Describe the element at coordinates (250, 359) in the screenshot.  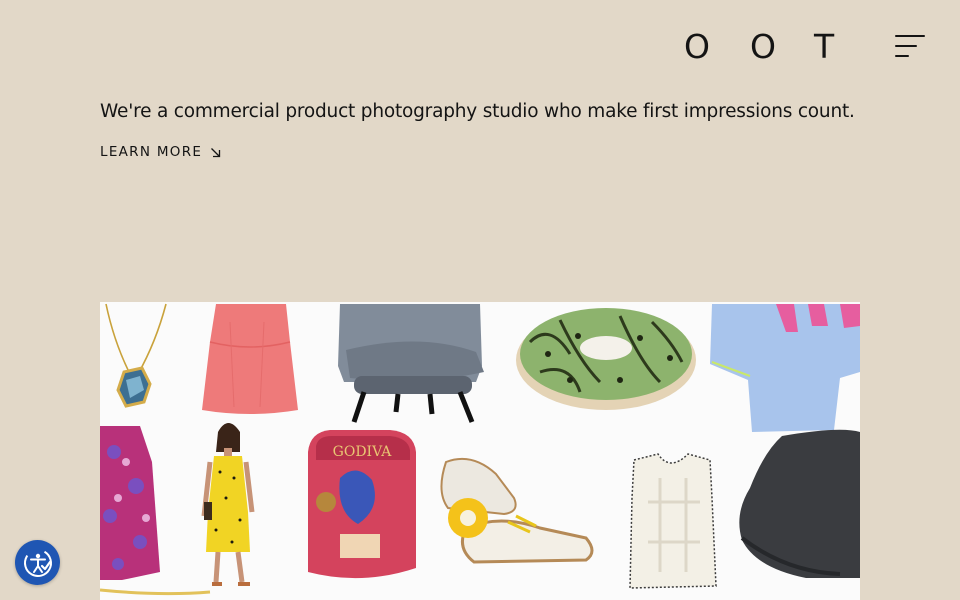
I see `pink-dress-product` at that location.